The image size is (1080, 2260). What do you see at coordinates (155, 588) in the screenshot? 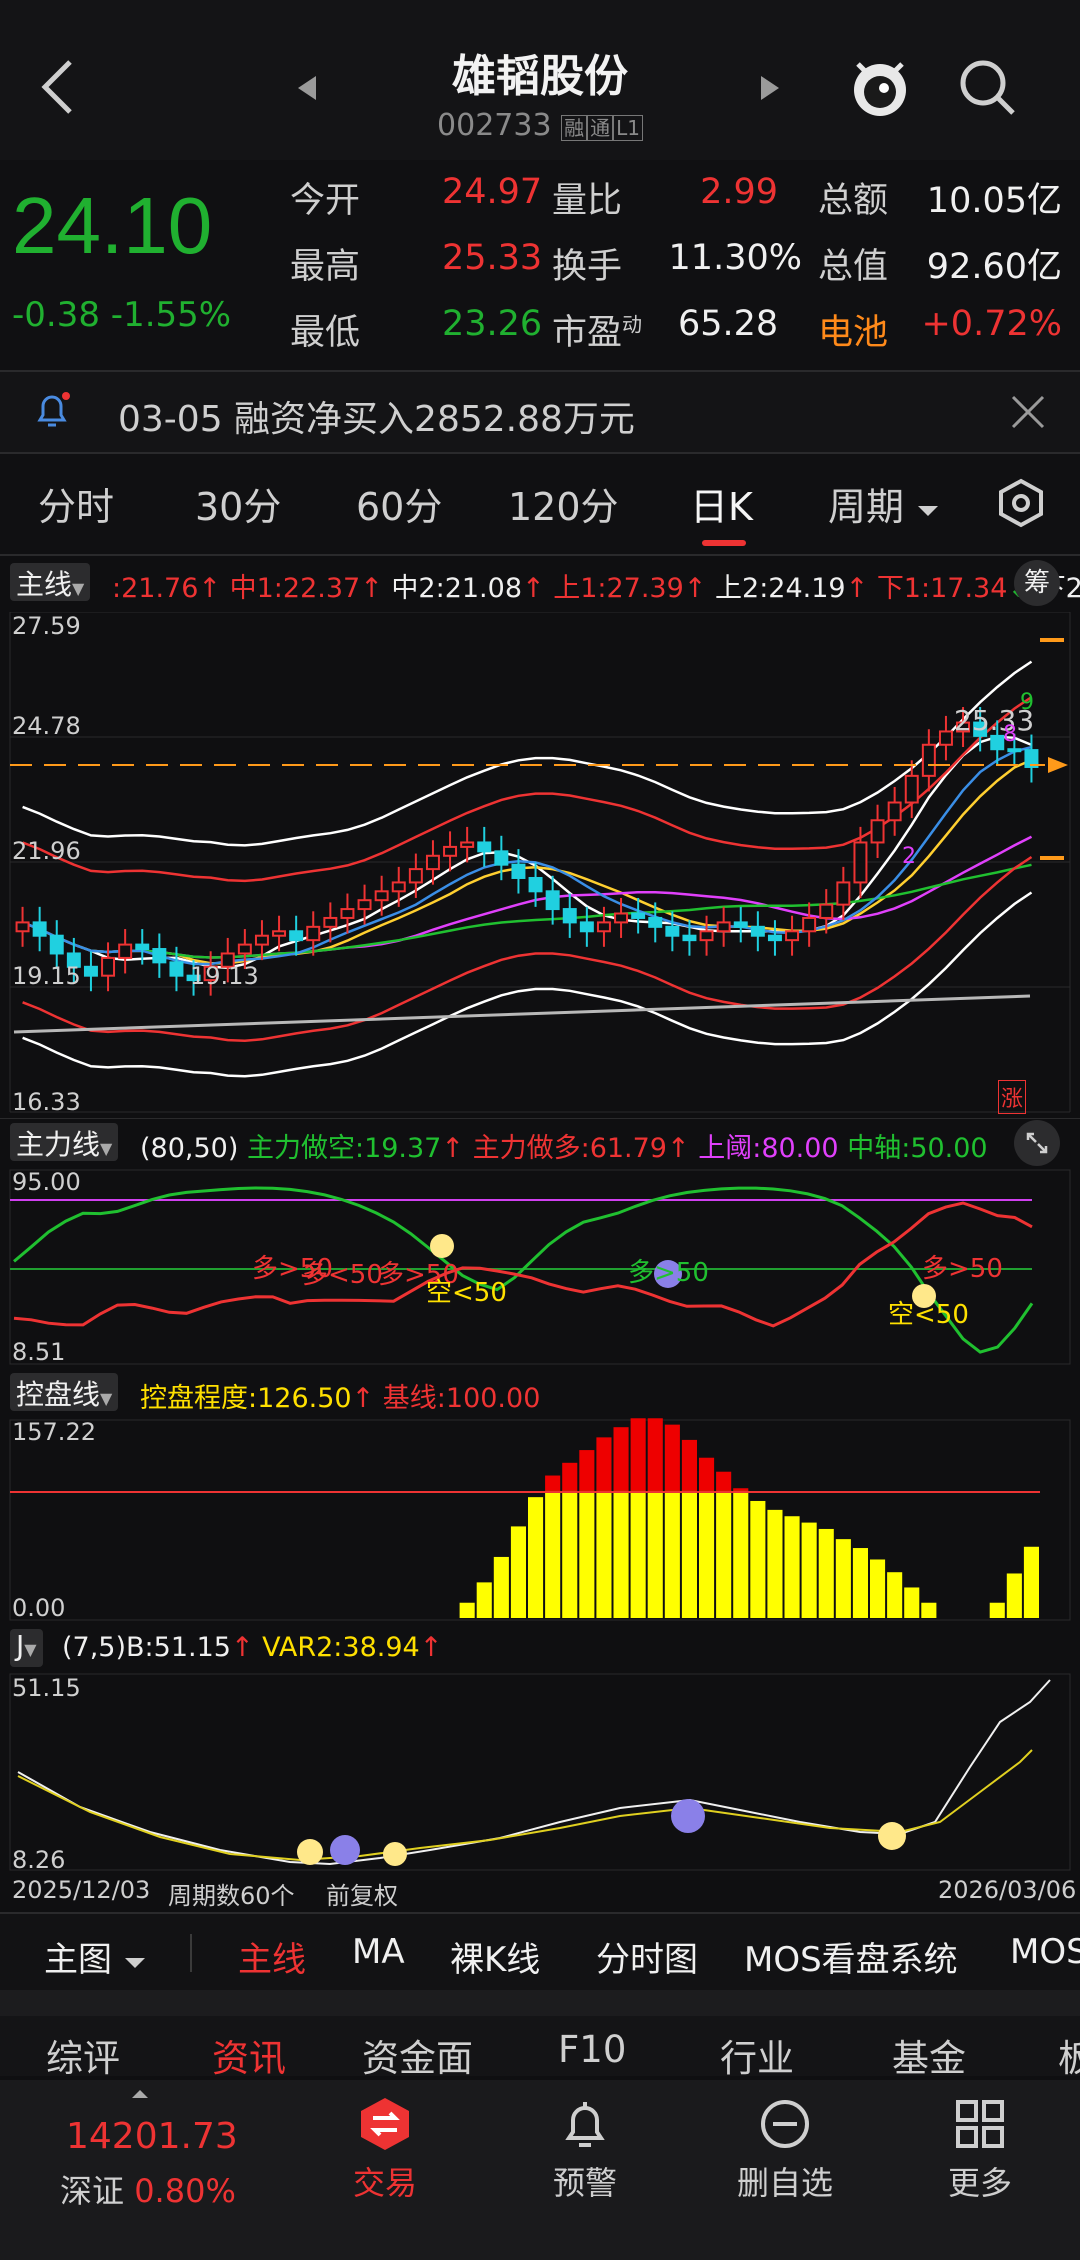
I see `legend-main: :21.76` at bounding box center [155, 588].